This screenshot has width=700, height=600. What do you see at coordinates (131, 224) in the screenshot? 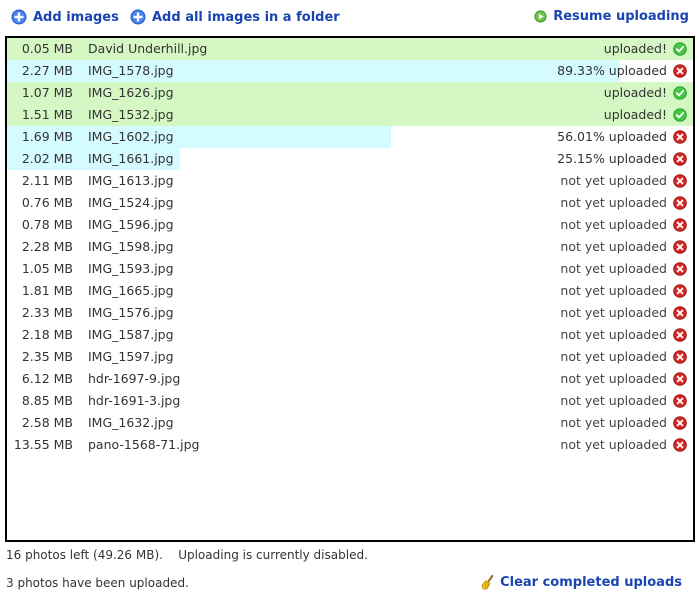
I see `file-name: IMG_1596.jpg` at bounding box center [131, 224].